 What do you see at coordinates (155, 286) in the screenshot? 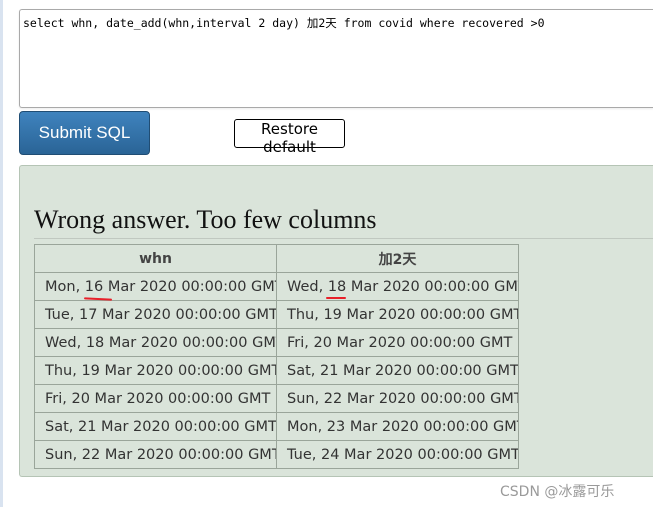
I see `table-cell: Mon, 16 Mar 2020 00:00:00 GMT` at bounding box center [155, 286].